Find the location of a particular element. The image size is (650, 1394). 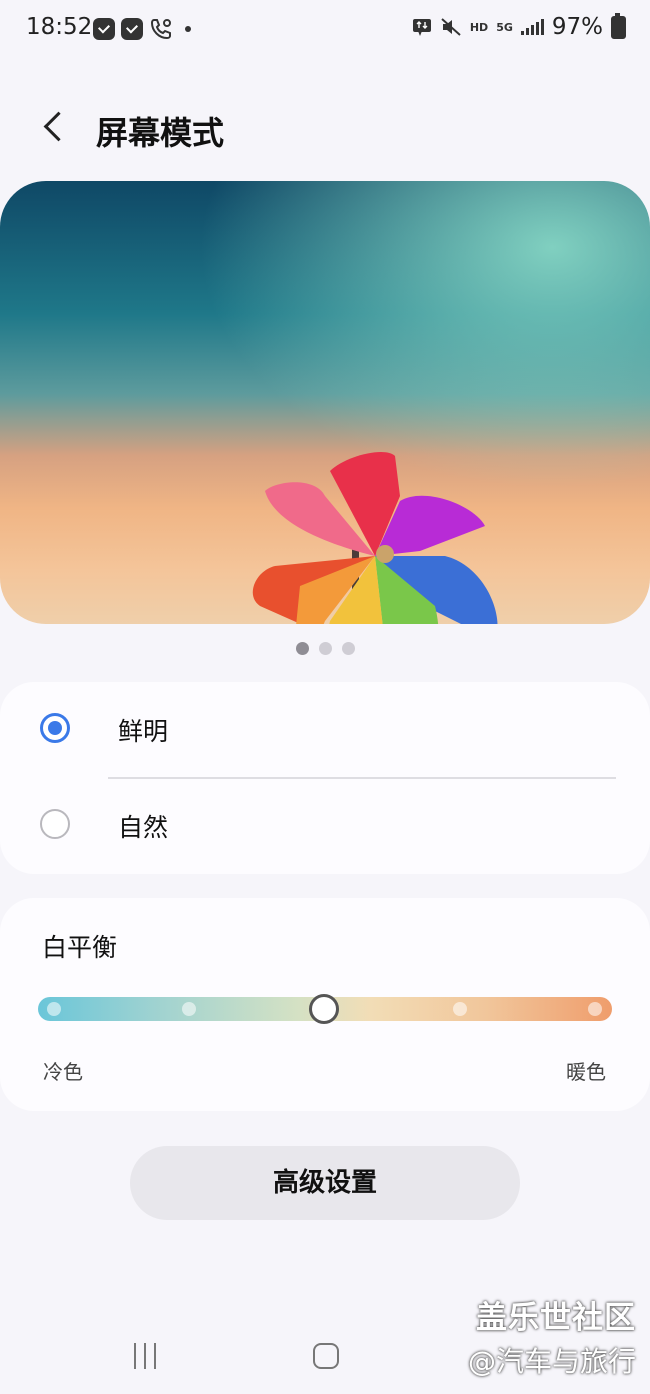

warm-label: 暖色 is located at coordinates (586, 1072).